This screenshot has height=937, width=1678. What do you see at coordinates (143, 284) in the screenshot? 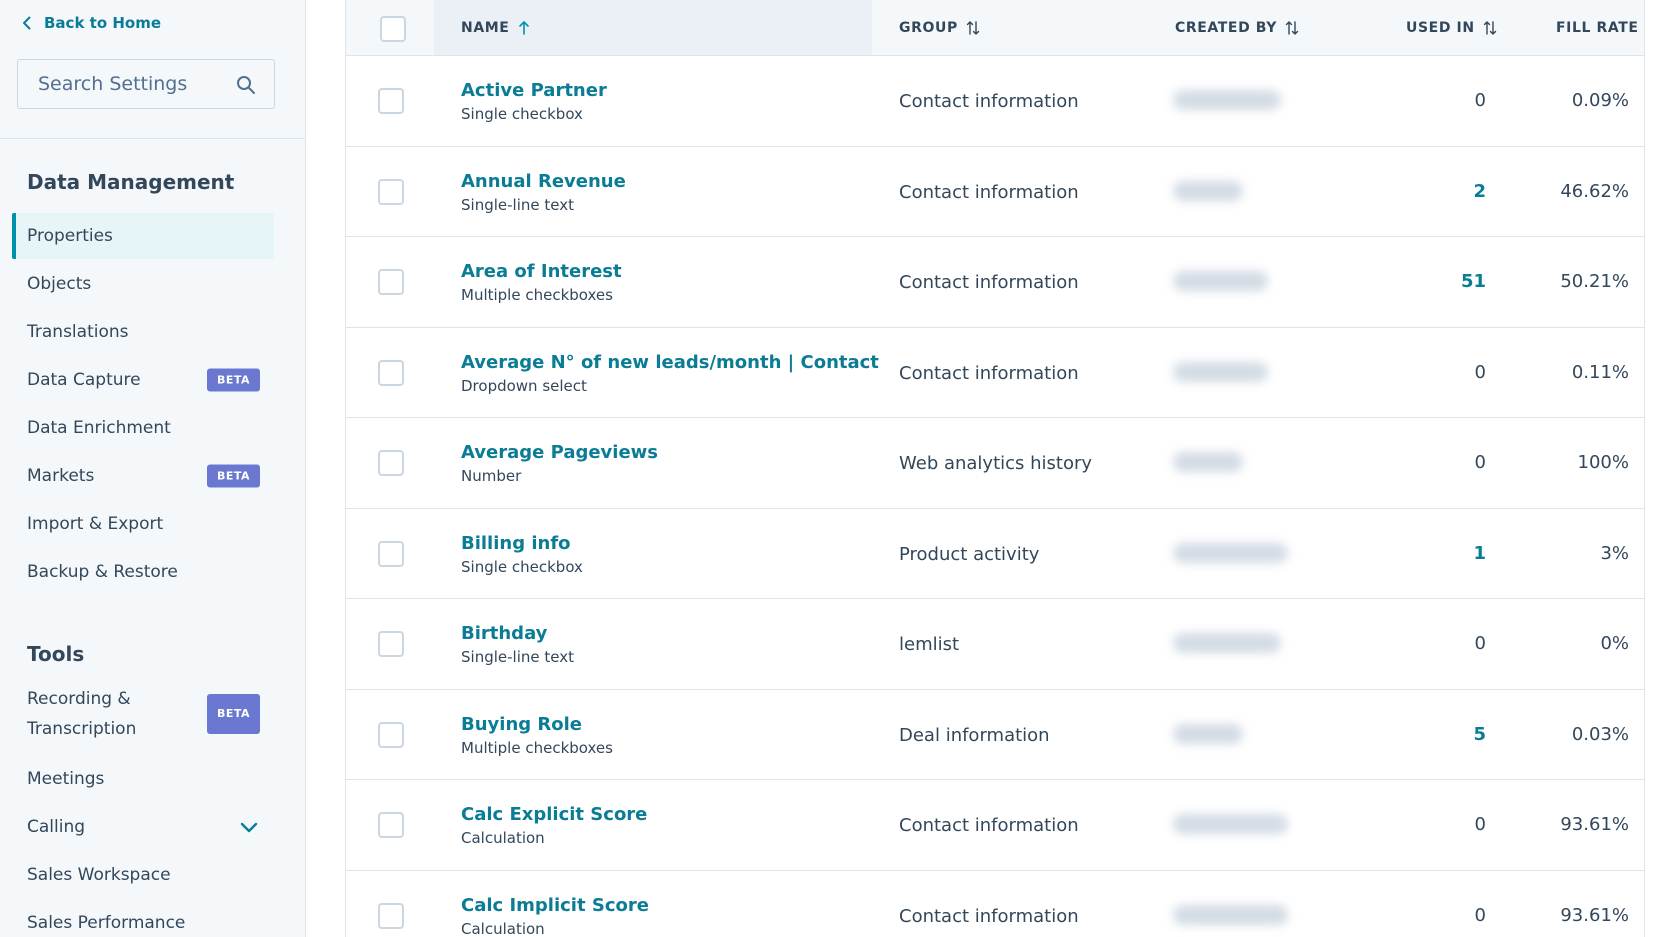
I see `sidebar-item-objects: Objects` at bounding box center [143, 284].